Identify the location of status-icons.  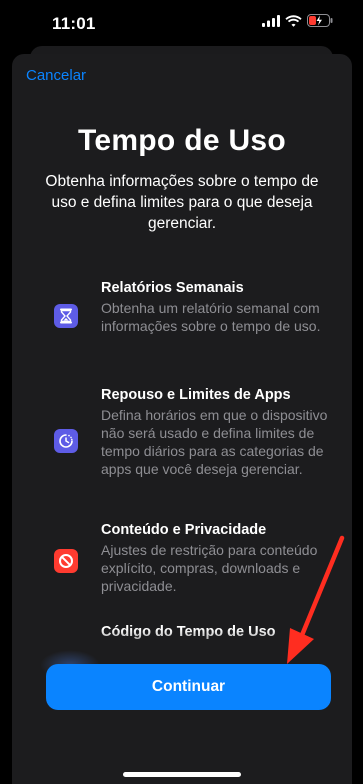
(297, 20).